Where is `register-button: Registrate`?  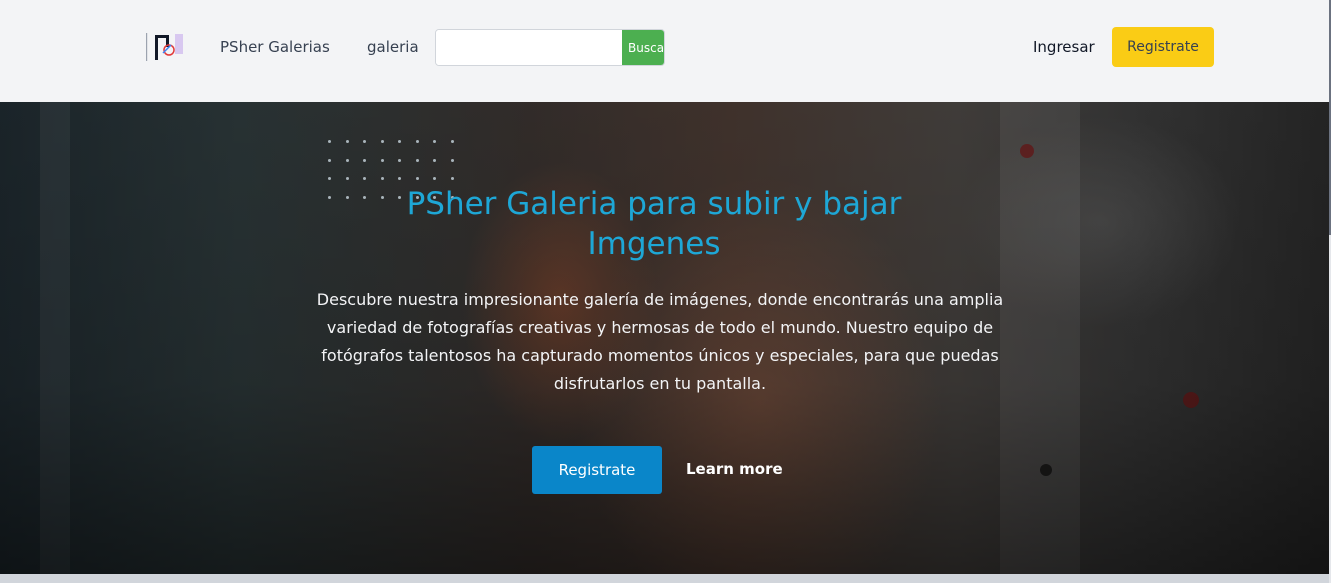
register-button: Registrate is located at coordinates (1163, 47).